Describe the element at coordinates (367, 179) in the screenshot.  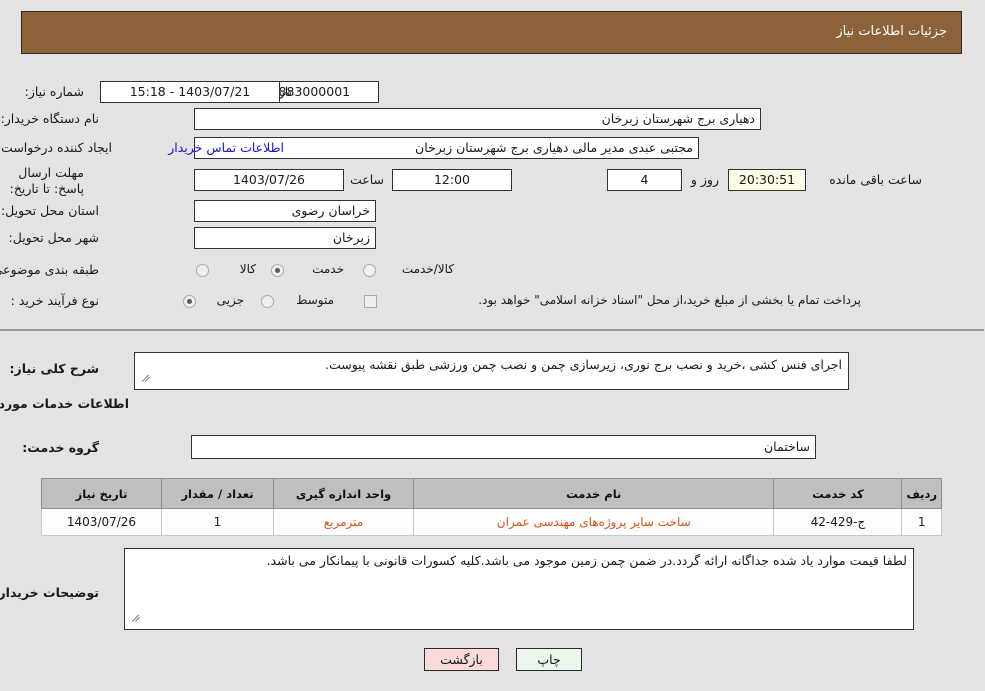
I see `label-deadline-hour: ساعت` at that location.